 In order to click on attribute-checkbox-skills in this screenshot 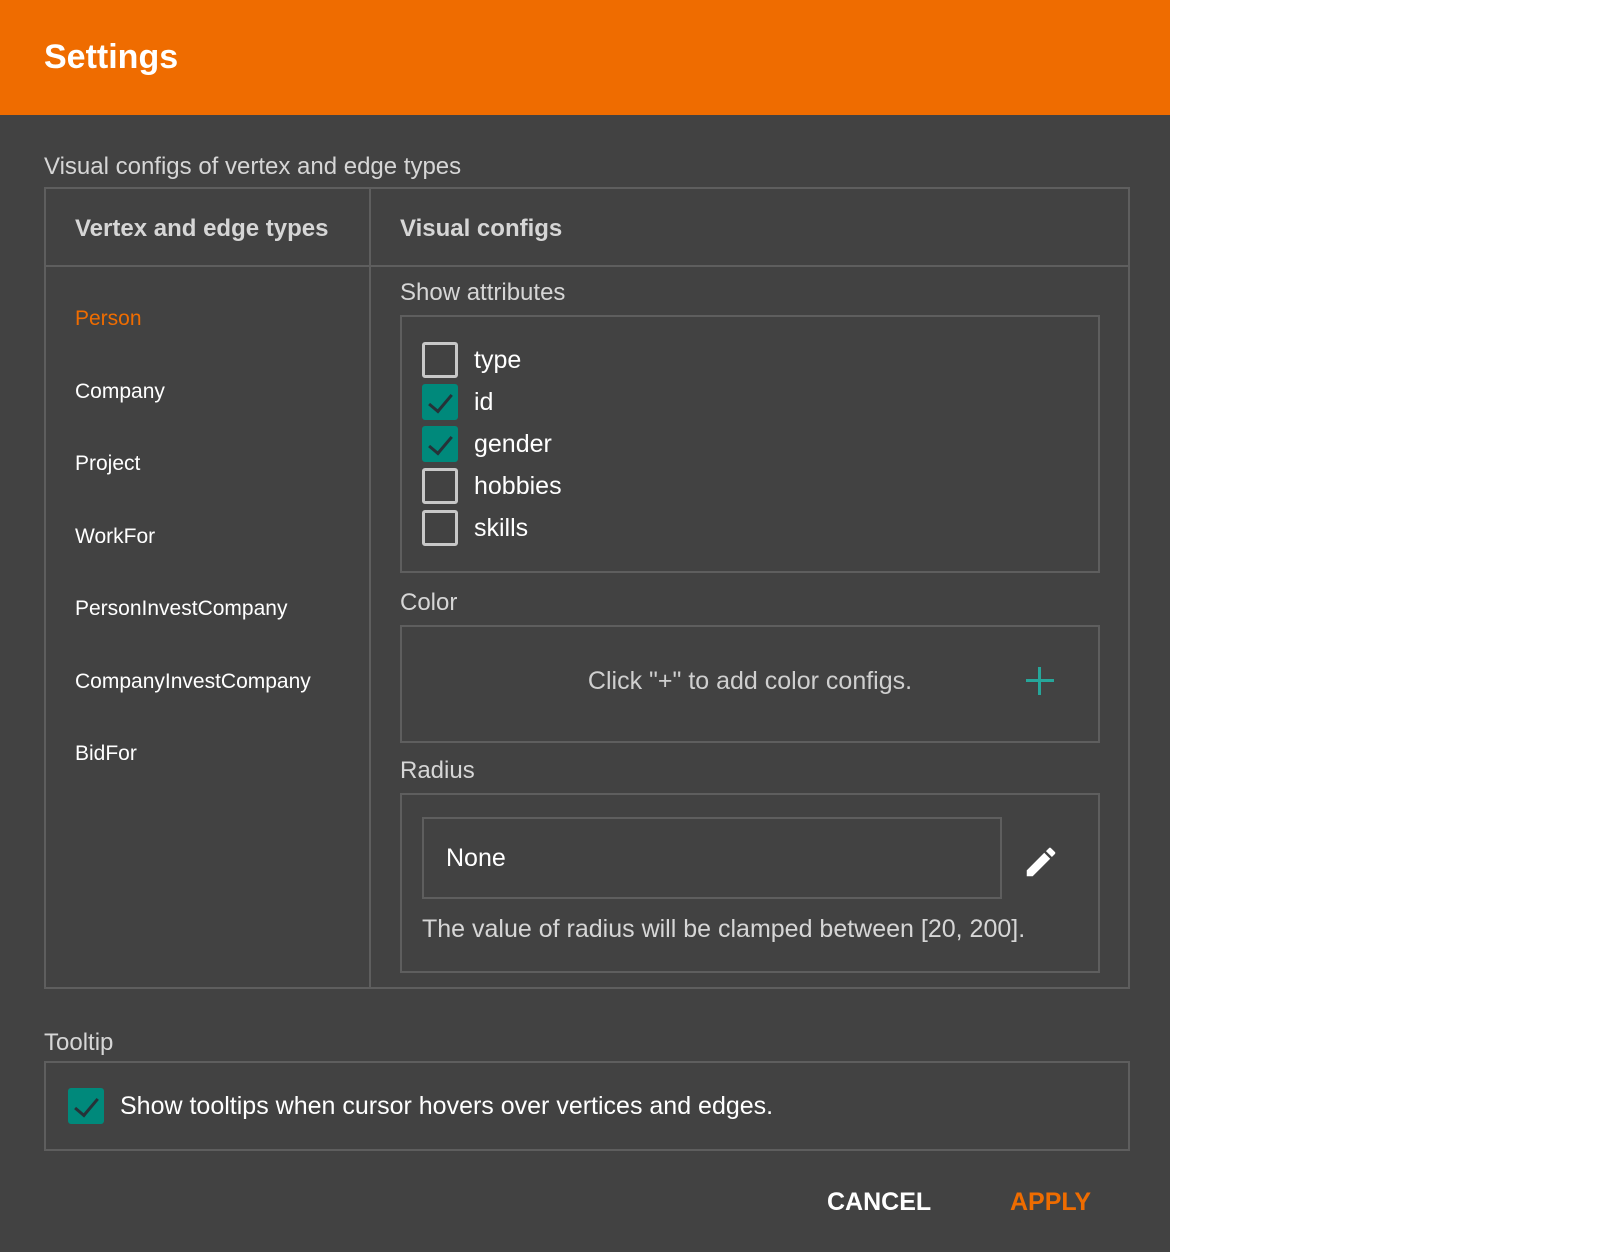, I will do `click(440, 528)`.